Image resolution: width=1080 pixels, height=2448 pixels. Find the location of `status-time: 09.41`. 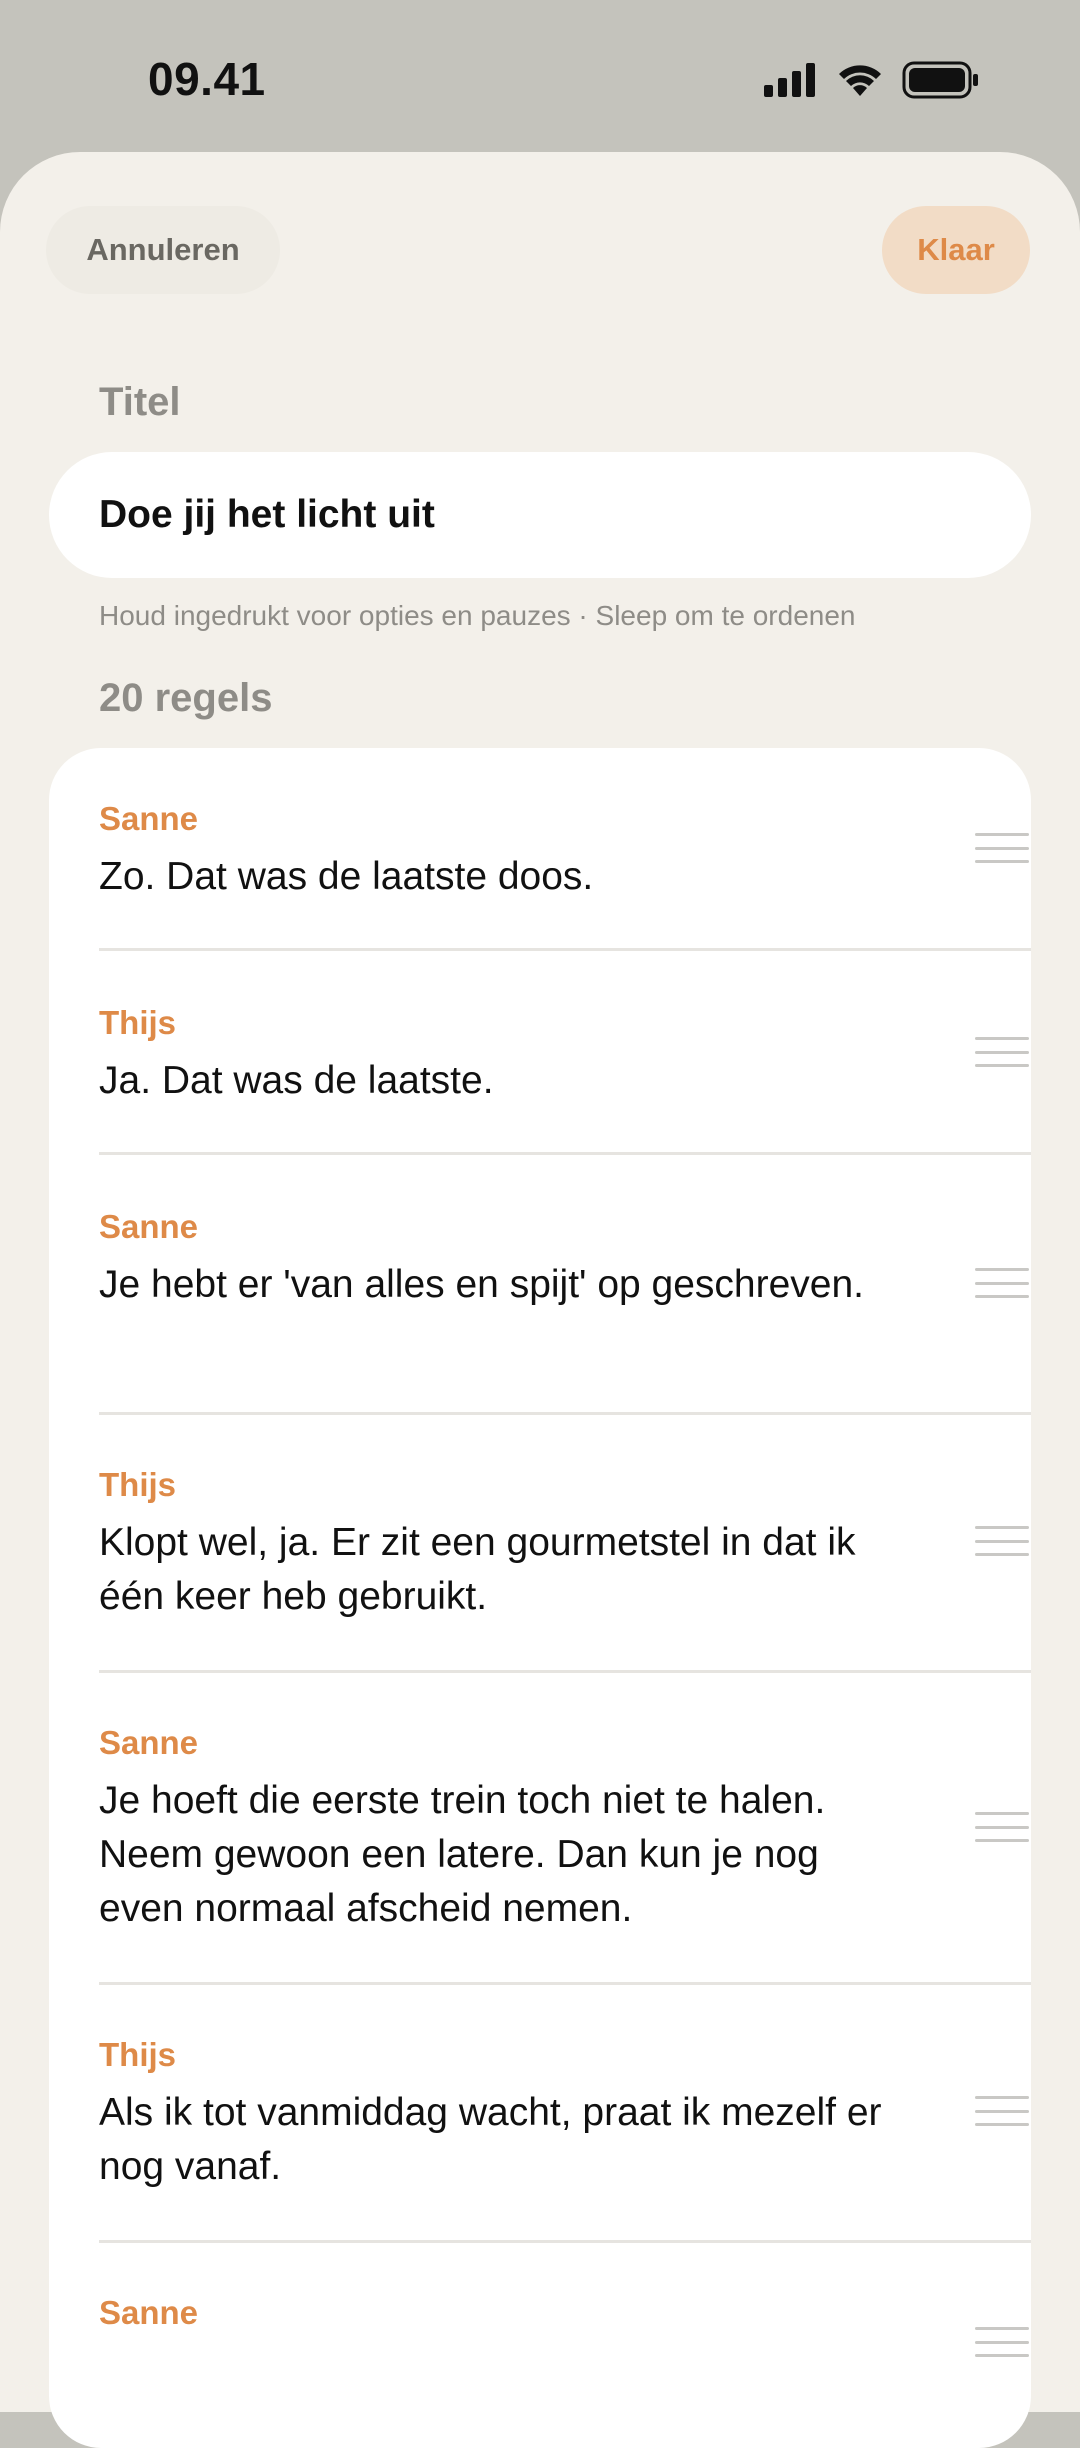

status-time: 09.41 is located at coordinates (207, 79).